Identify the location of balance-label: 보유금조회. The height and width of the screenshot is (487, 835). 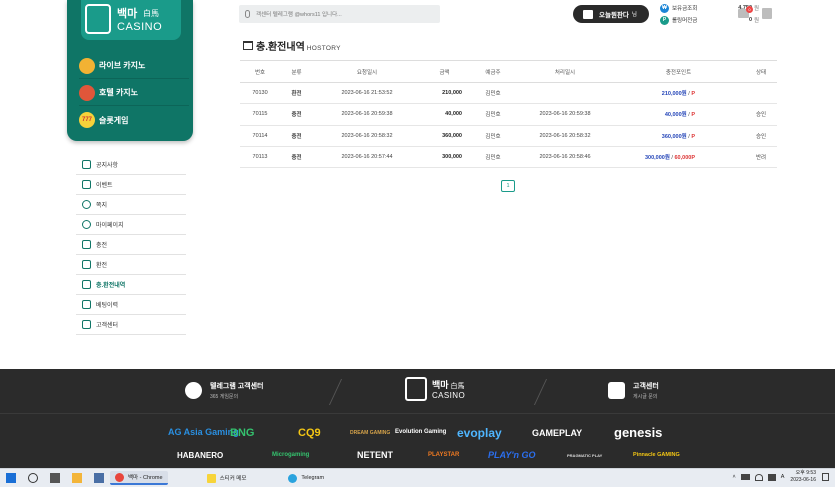
(685, 9).